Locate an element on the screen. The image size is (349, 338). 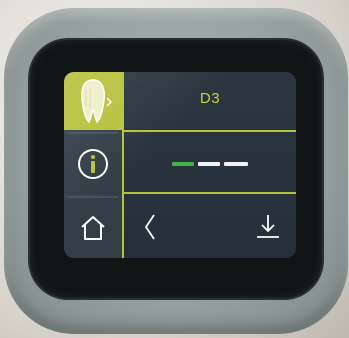
shade-indicator is located at coordinates (210, 164).